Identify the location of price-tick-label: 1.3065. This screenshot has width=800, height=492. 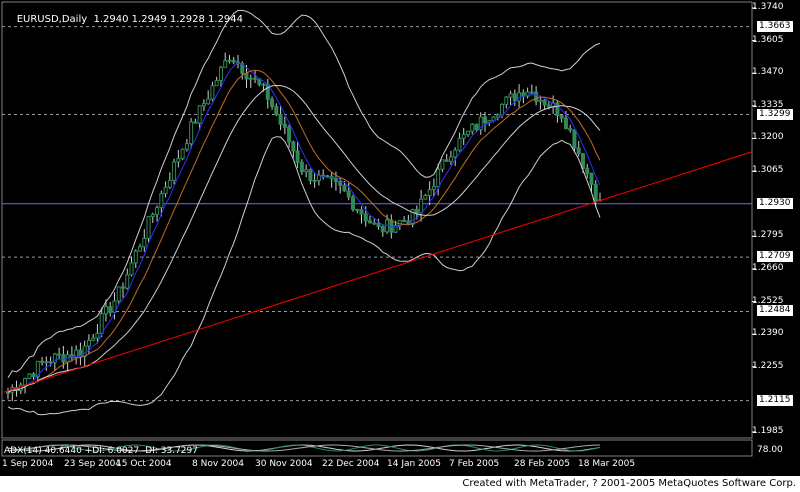
(768, 170).